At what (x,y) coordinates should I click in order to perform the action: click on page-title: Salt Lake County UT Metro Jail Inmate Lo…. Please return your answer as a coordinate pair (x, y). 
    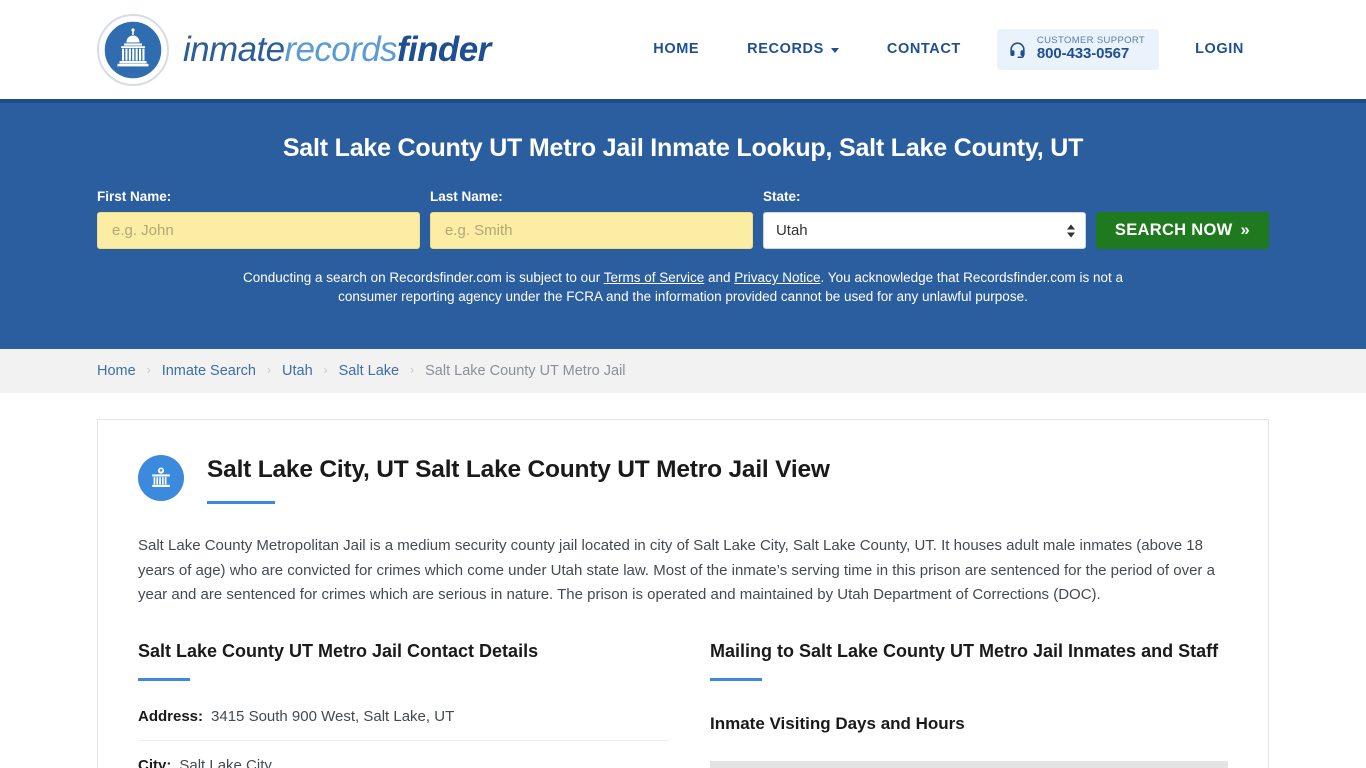
    Looking at the image, I should click on (683, 148).